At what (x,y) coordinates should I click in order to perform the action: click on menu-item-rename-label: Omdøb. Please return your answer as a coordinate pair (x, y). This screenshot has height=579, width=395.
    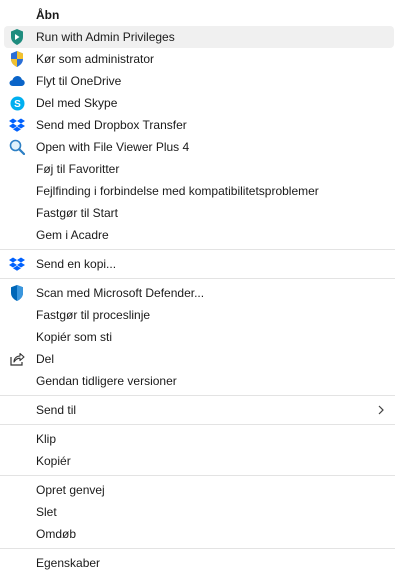
    Looking at the image, I should click on (56, 534).